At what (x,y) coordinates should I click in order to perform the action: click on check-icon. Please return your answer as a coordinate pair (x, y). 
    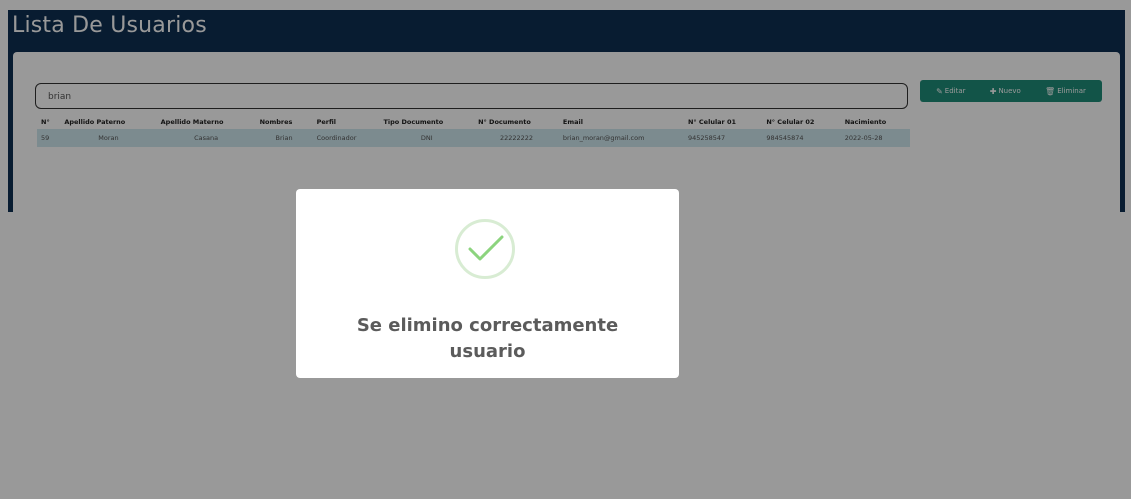
    Looking at the image, I should click on (486, 248).